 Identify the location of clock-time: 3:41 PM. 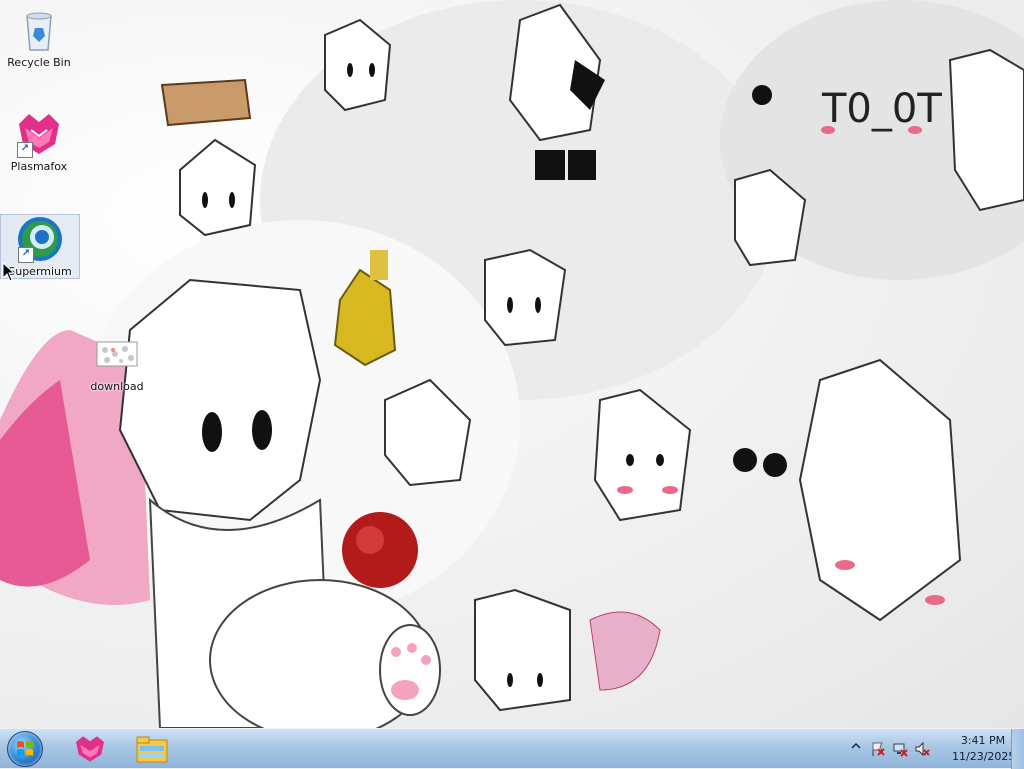
(983, 740).